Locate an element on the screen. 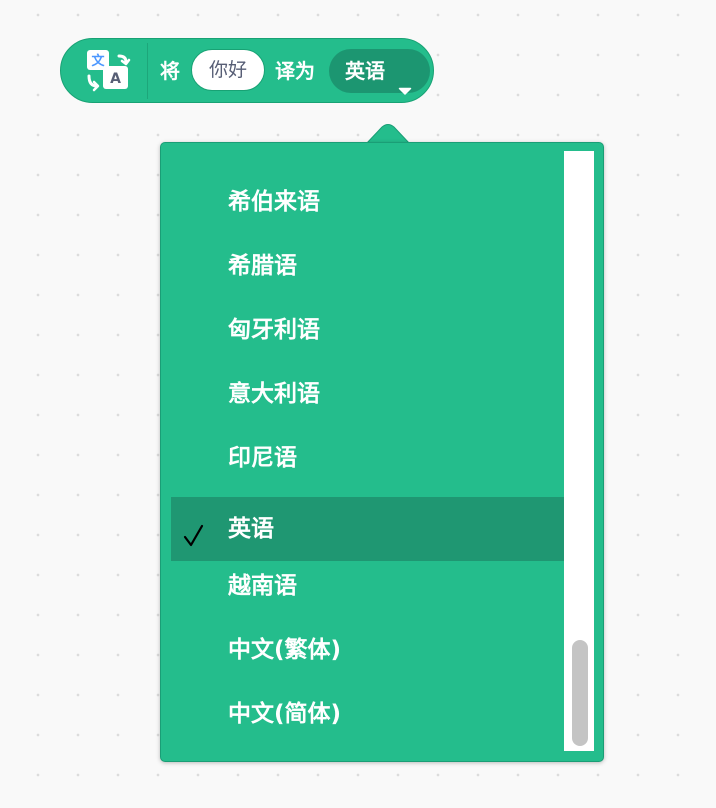 The height and width of the screenshot is (808, 716). checkmark-icon is located at coordinates (194, 528).